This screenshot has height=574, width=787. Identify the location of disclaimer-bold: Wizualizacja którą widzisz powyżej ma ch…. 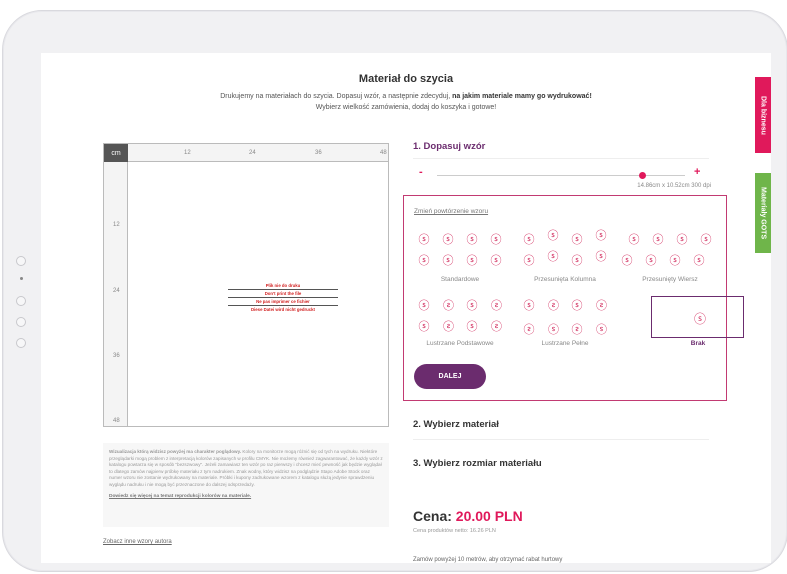
(175, 451).